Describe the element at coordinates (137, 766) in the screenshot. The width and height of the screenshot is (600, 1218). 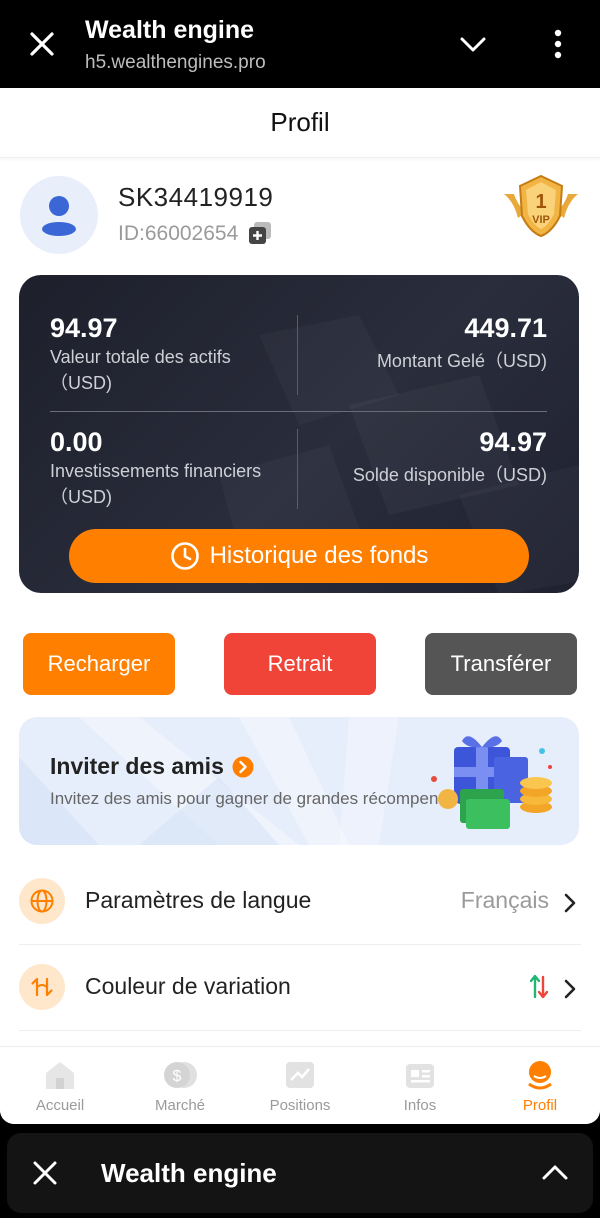
I see `invite-title-text: Inviter des amis` at that location.